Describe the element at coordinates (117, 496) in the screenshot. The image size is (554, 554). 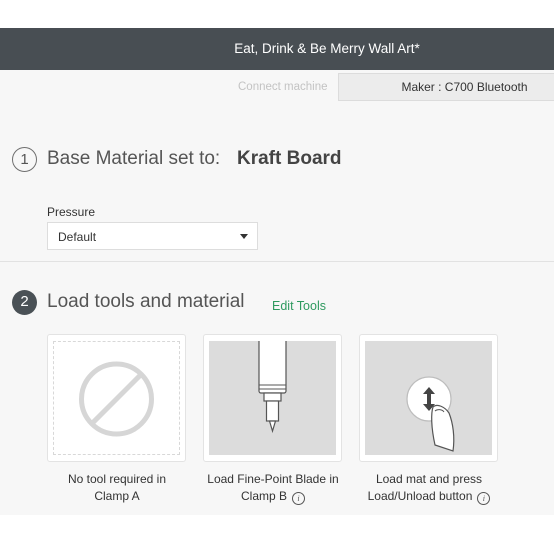
I see `caption-line: Clamp A` at that location.